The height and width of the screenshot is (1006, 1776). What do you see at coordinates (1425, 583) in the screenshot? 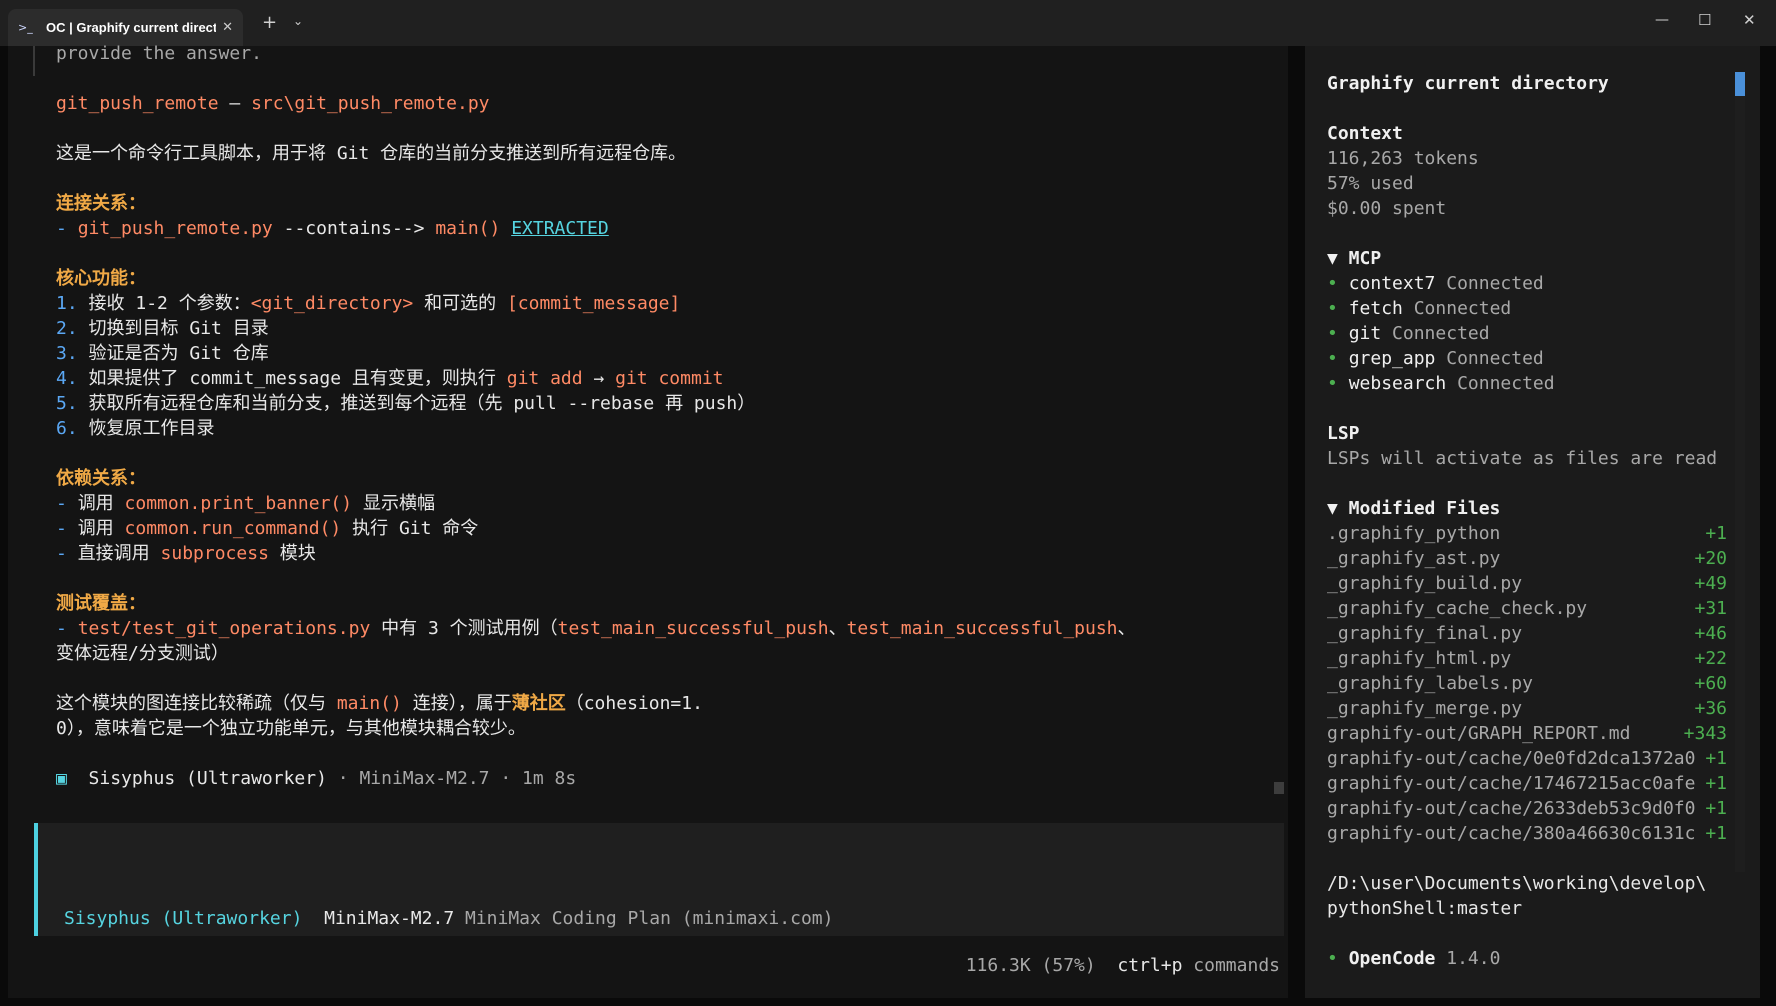
I see `file-name: _graphify_build.py` at bounding box center [1425, 583].